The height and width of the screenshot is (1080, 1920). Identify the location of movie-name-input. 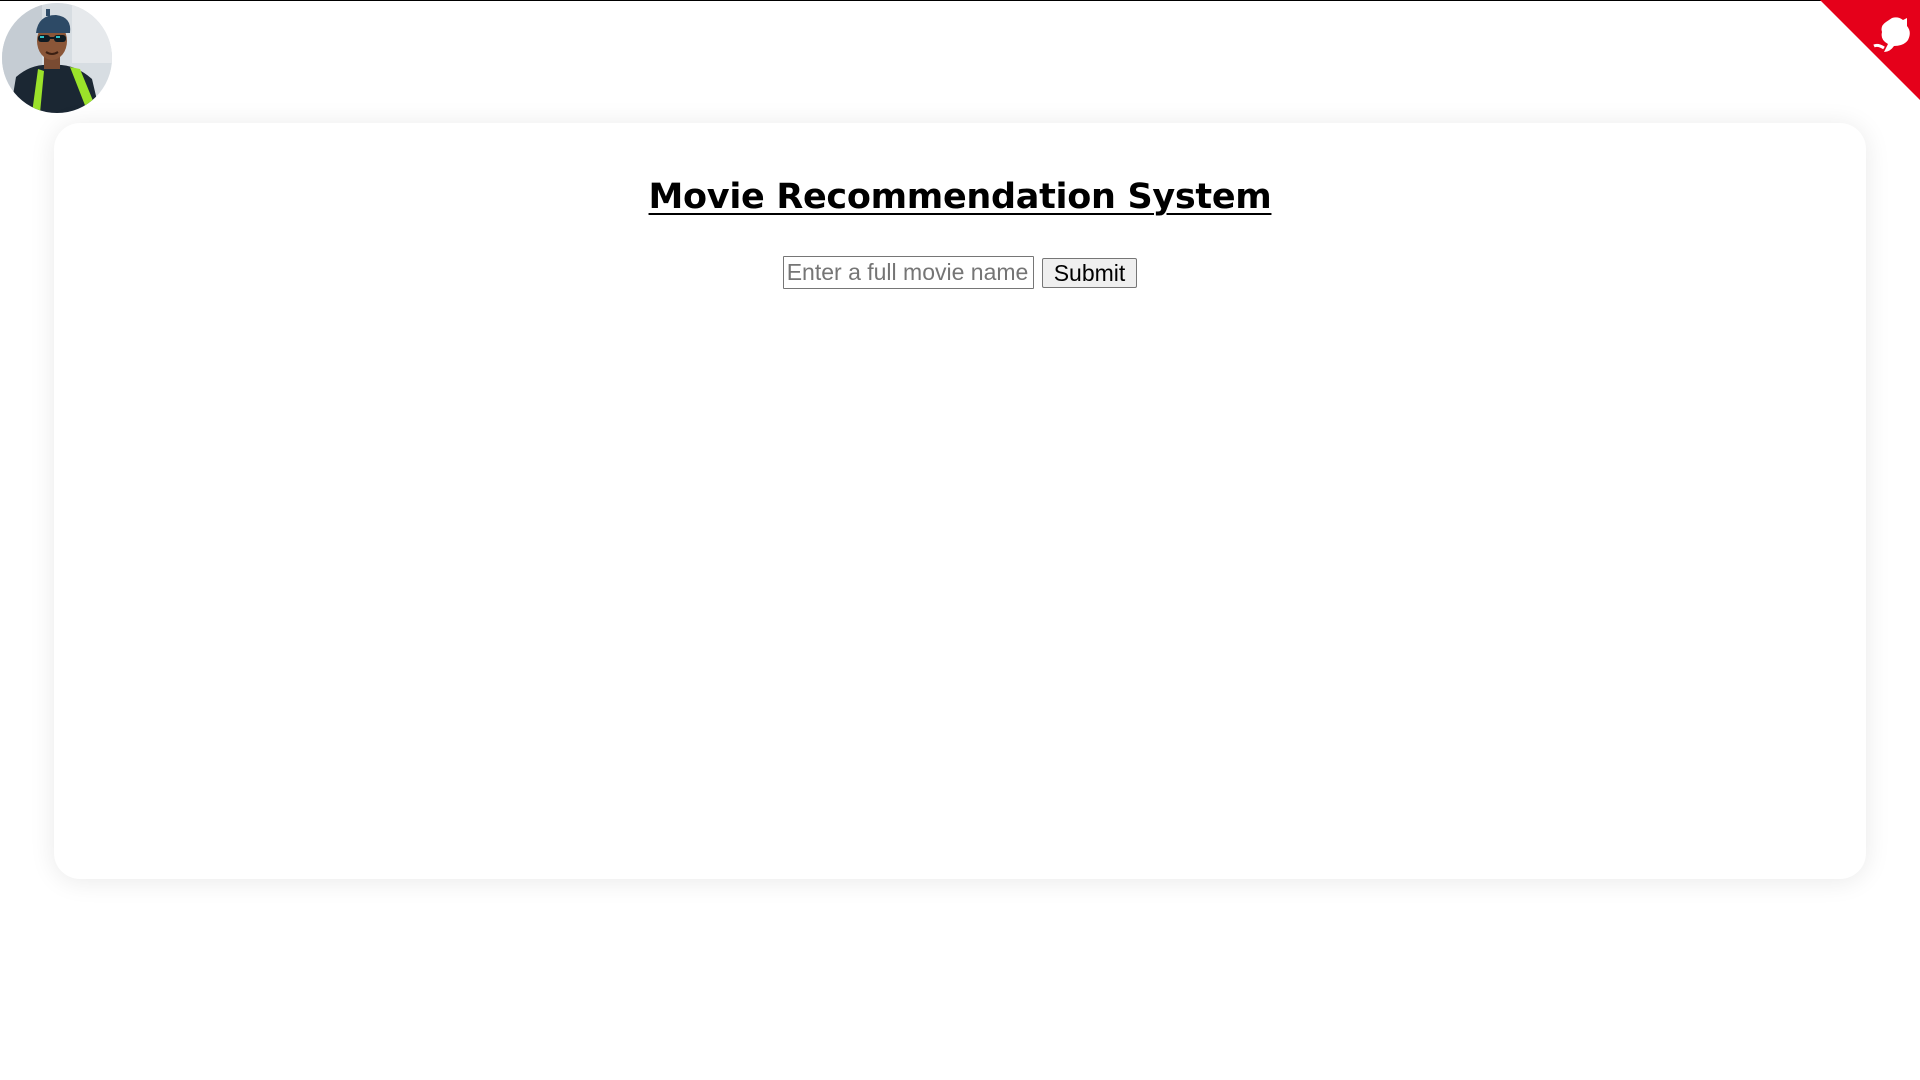
(908, 272).